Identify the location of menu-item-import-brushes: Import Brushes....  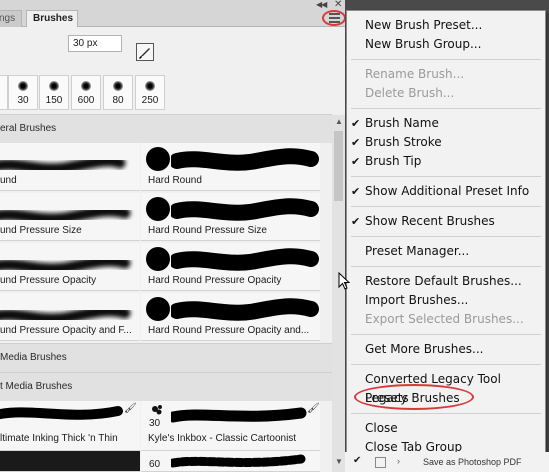
(446, 300).